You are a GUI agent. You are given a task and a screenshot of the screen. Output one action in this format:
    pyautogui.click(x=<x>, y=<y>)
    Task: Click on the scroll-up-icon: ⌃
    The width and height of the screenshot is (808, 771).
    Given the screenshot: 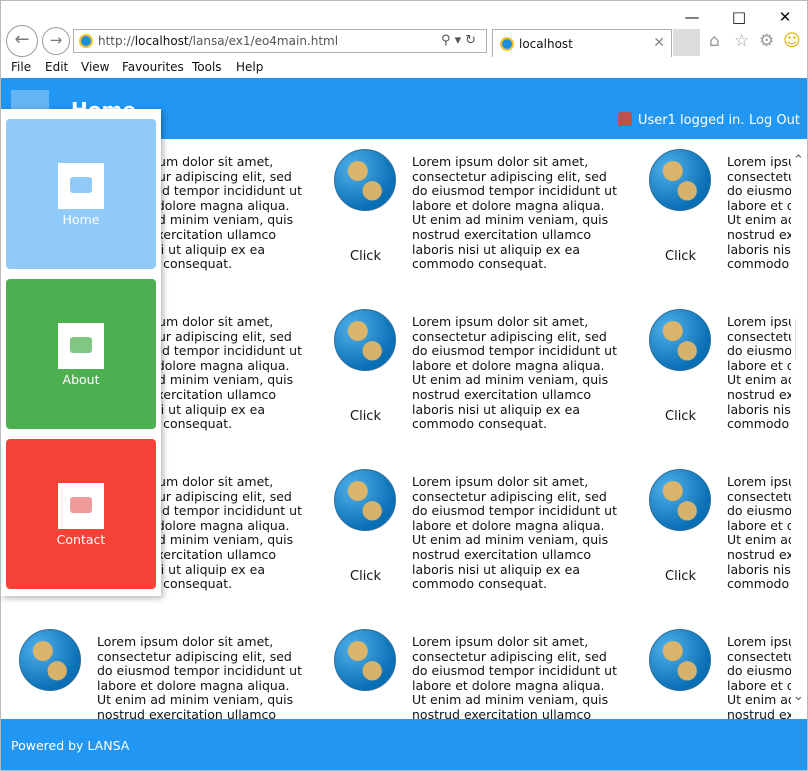 What is the action you would take?
    pyautogui.click(x=798, y=160)
    